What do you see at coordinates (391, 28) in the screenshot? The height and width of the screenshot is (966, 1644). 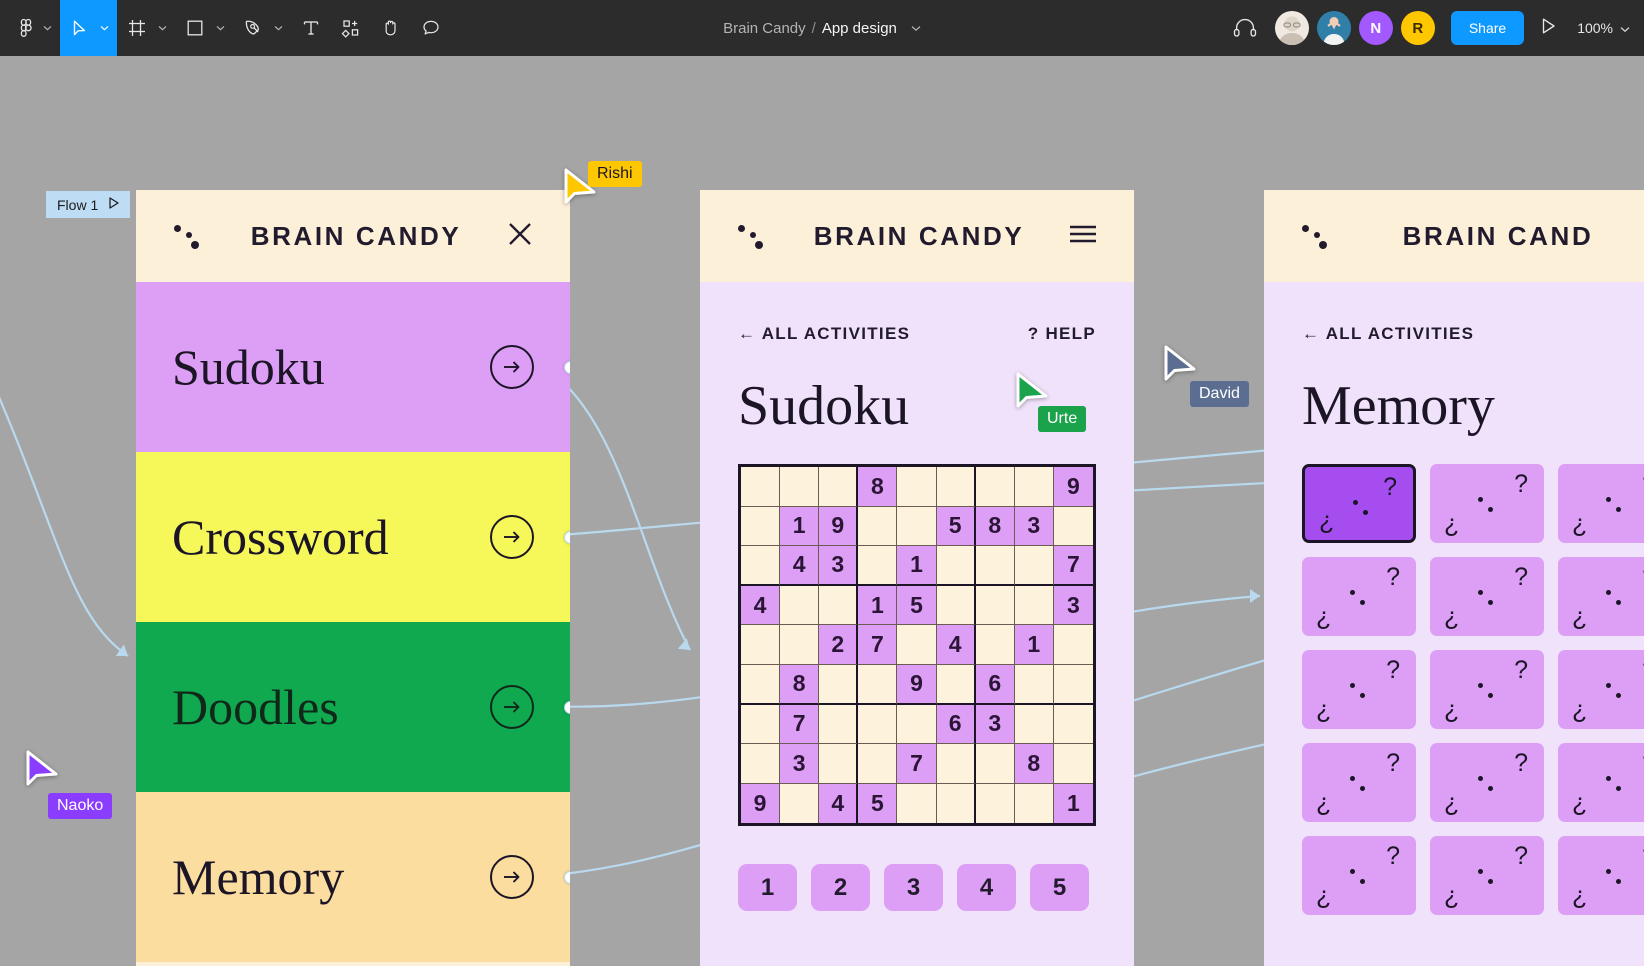 I see `hand-tool` at bounding box center [391, 28].